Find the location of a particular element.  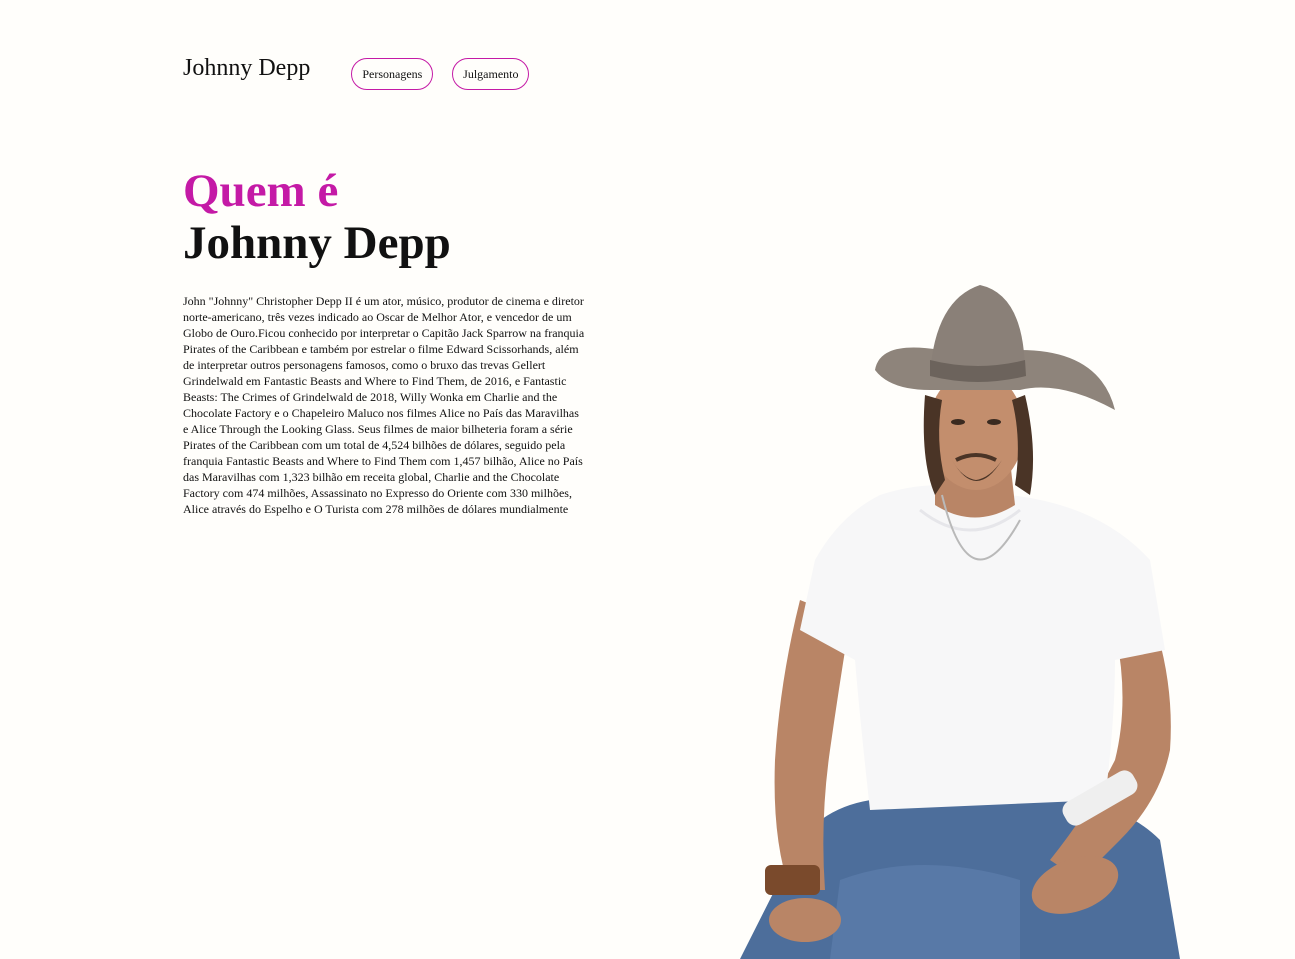

main-nav: Personagens Julgamento is located at coordinates (440, 74).